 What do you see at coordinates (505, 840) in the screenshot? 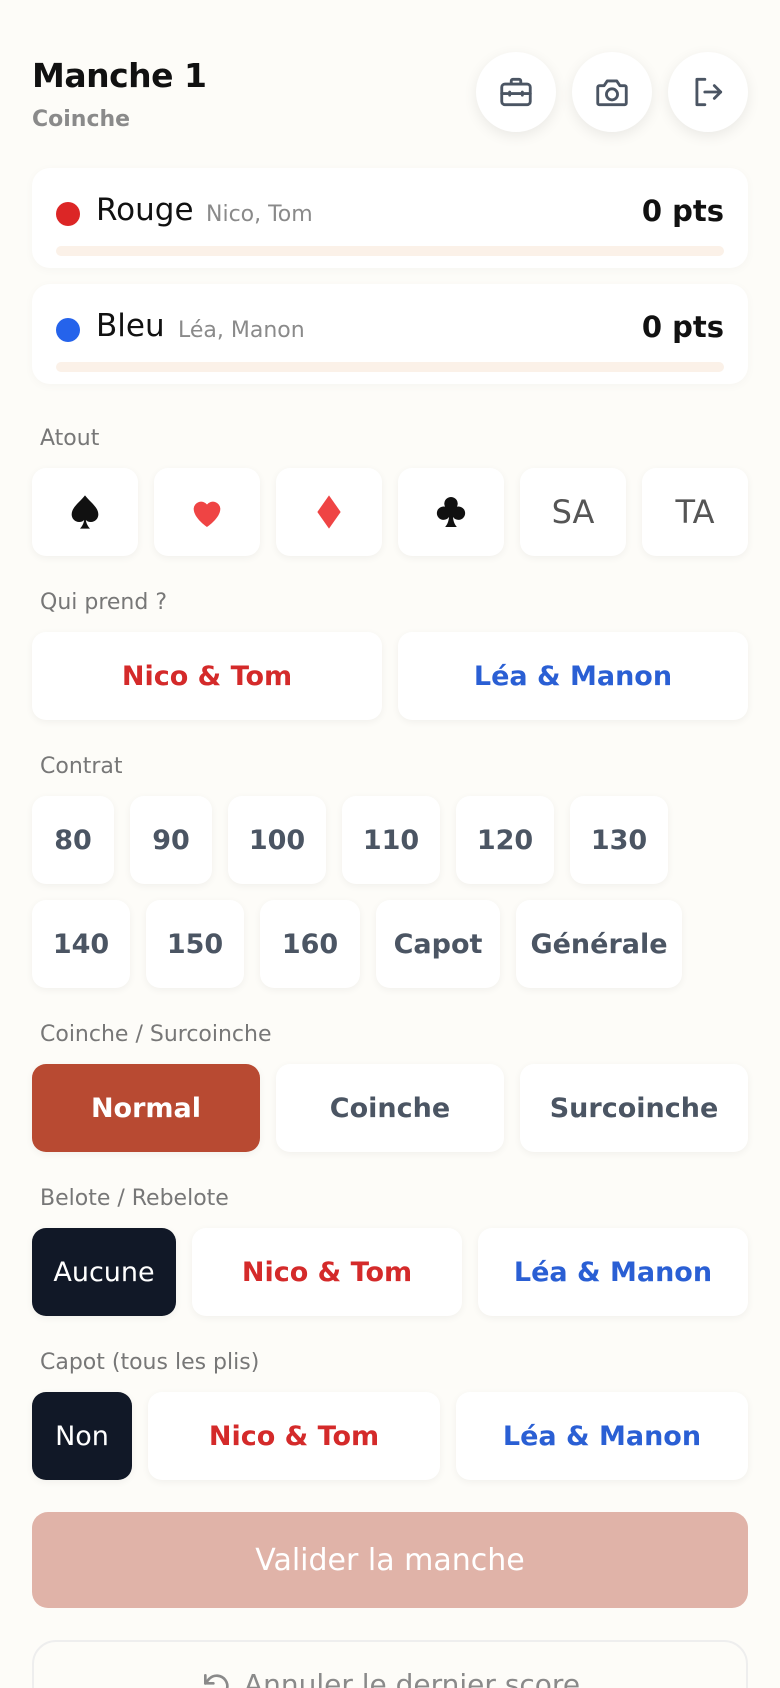
I see `contract-120-button: 120` at bounding box center [505, 840].